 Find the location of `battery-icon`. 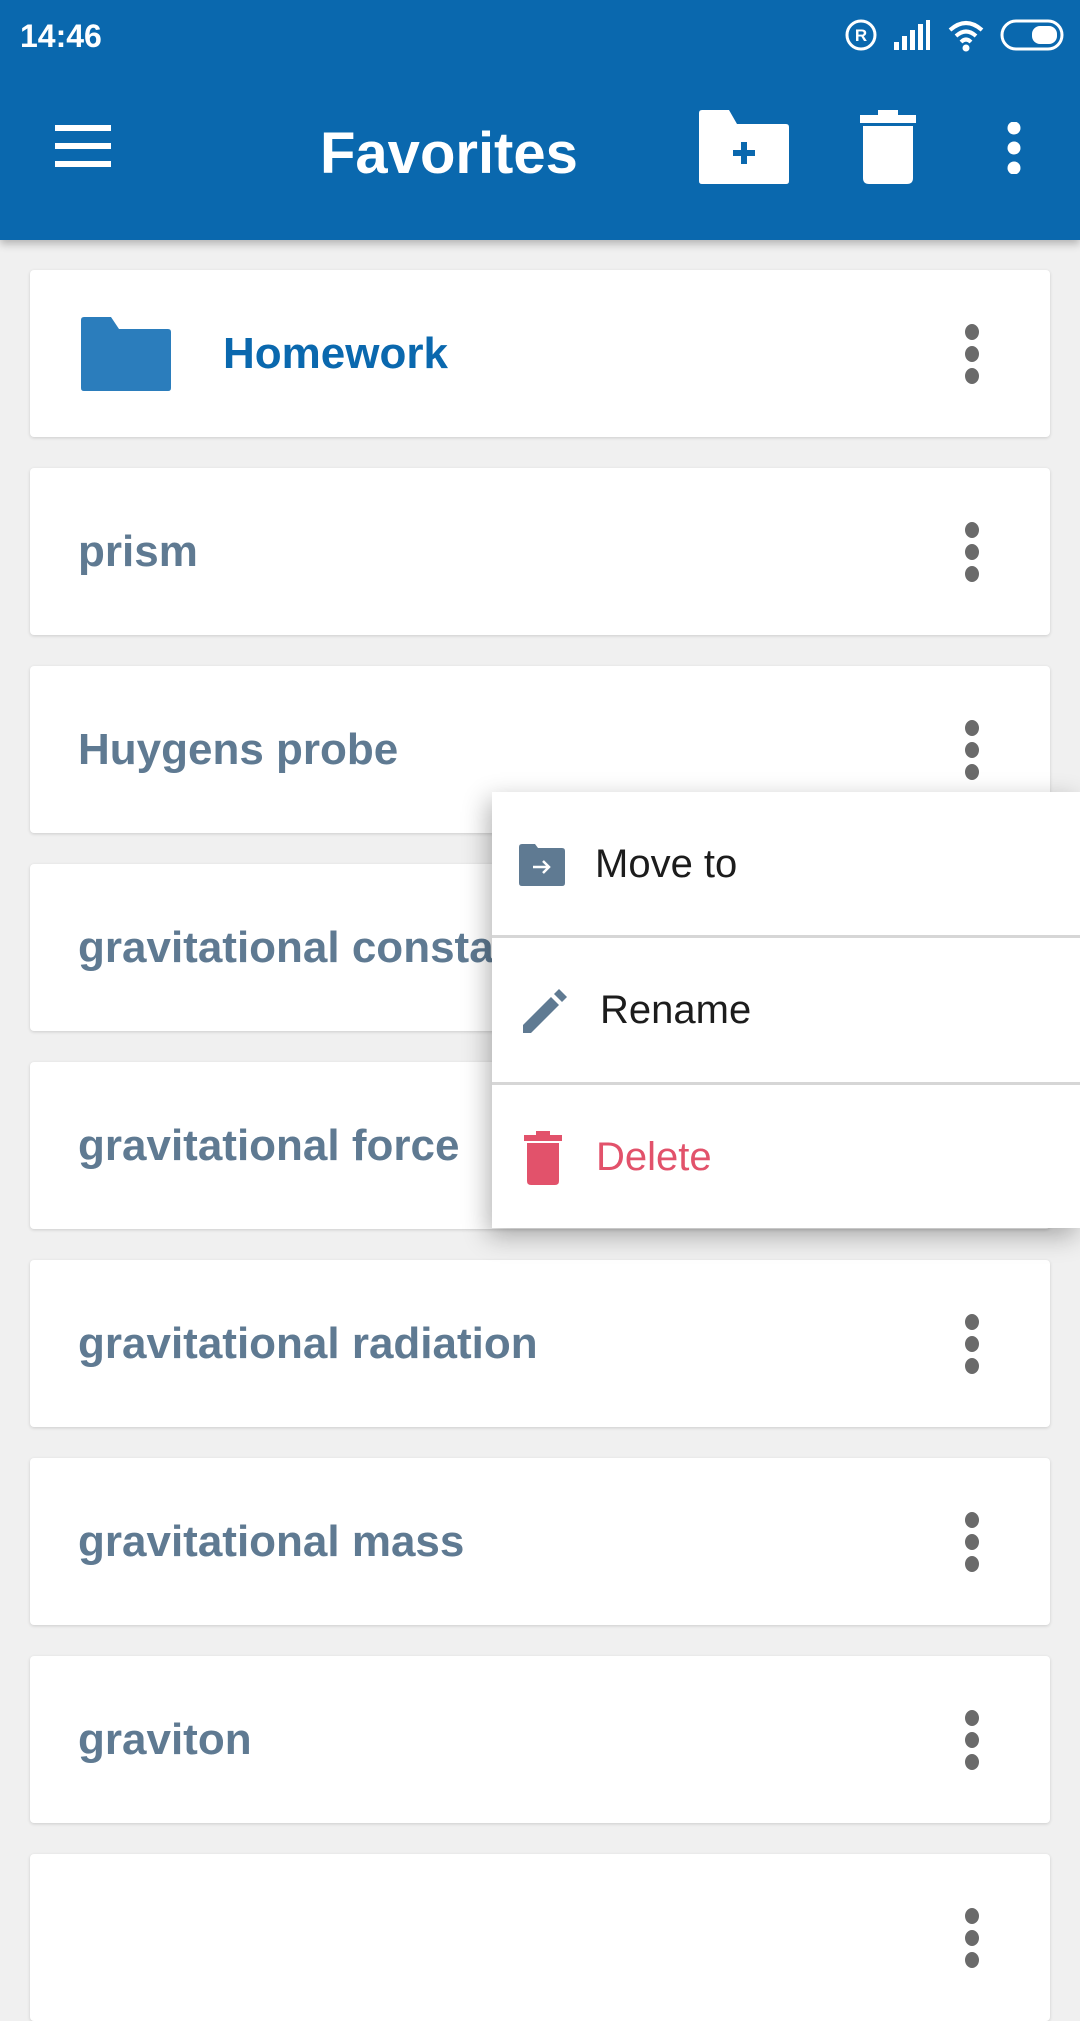

battery-icon is located at coordinates (1032, 35).